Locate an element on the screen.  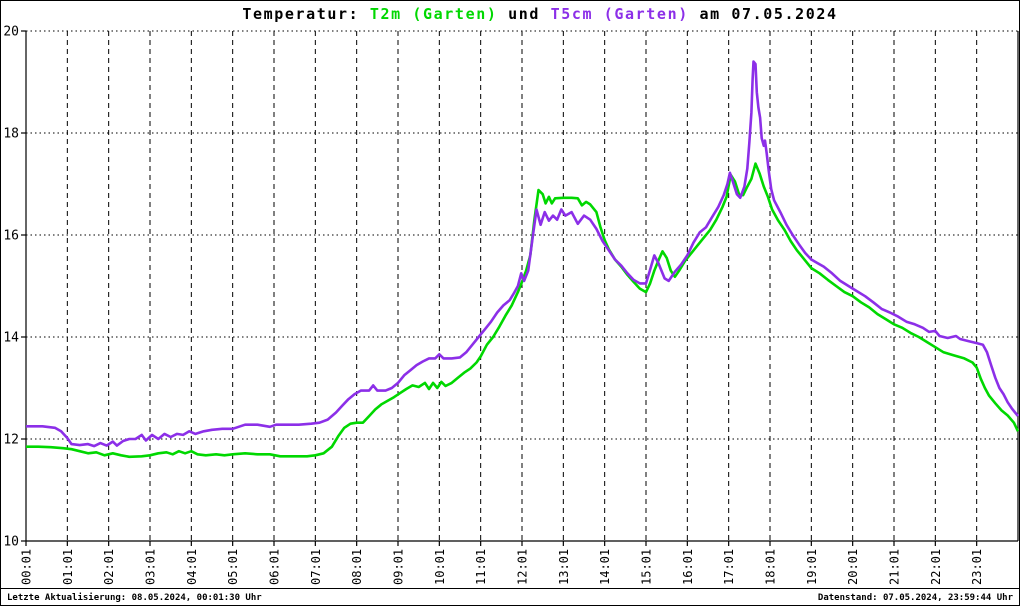
svg-text: 04:01 is located at coordinates (192, 567).